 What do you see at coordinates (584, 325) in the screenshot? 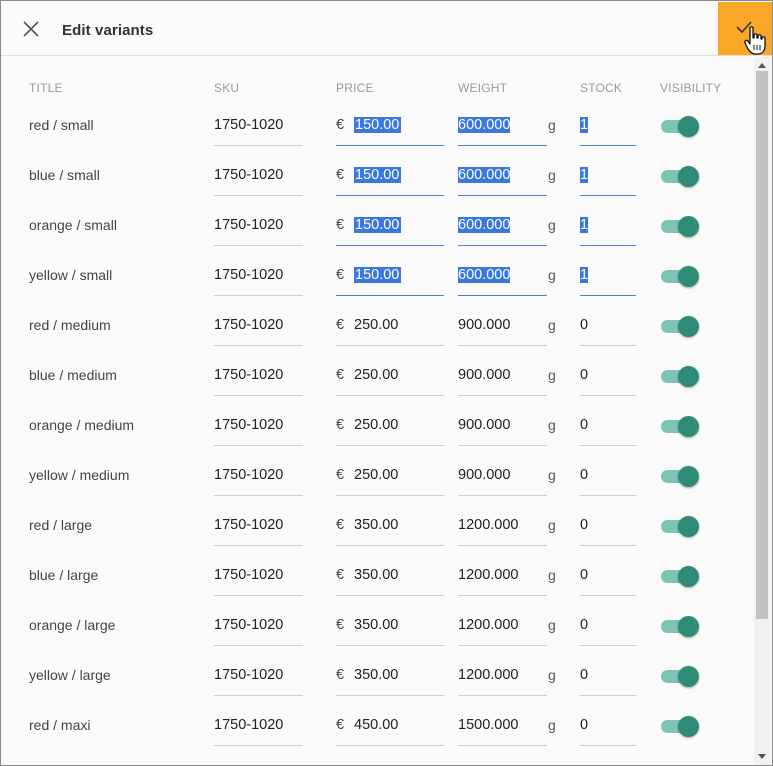
I see `stock-value: 0` at bounding box center [584, 325].